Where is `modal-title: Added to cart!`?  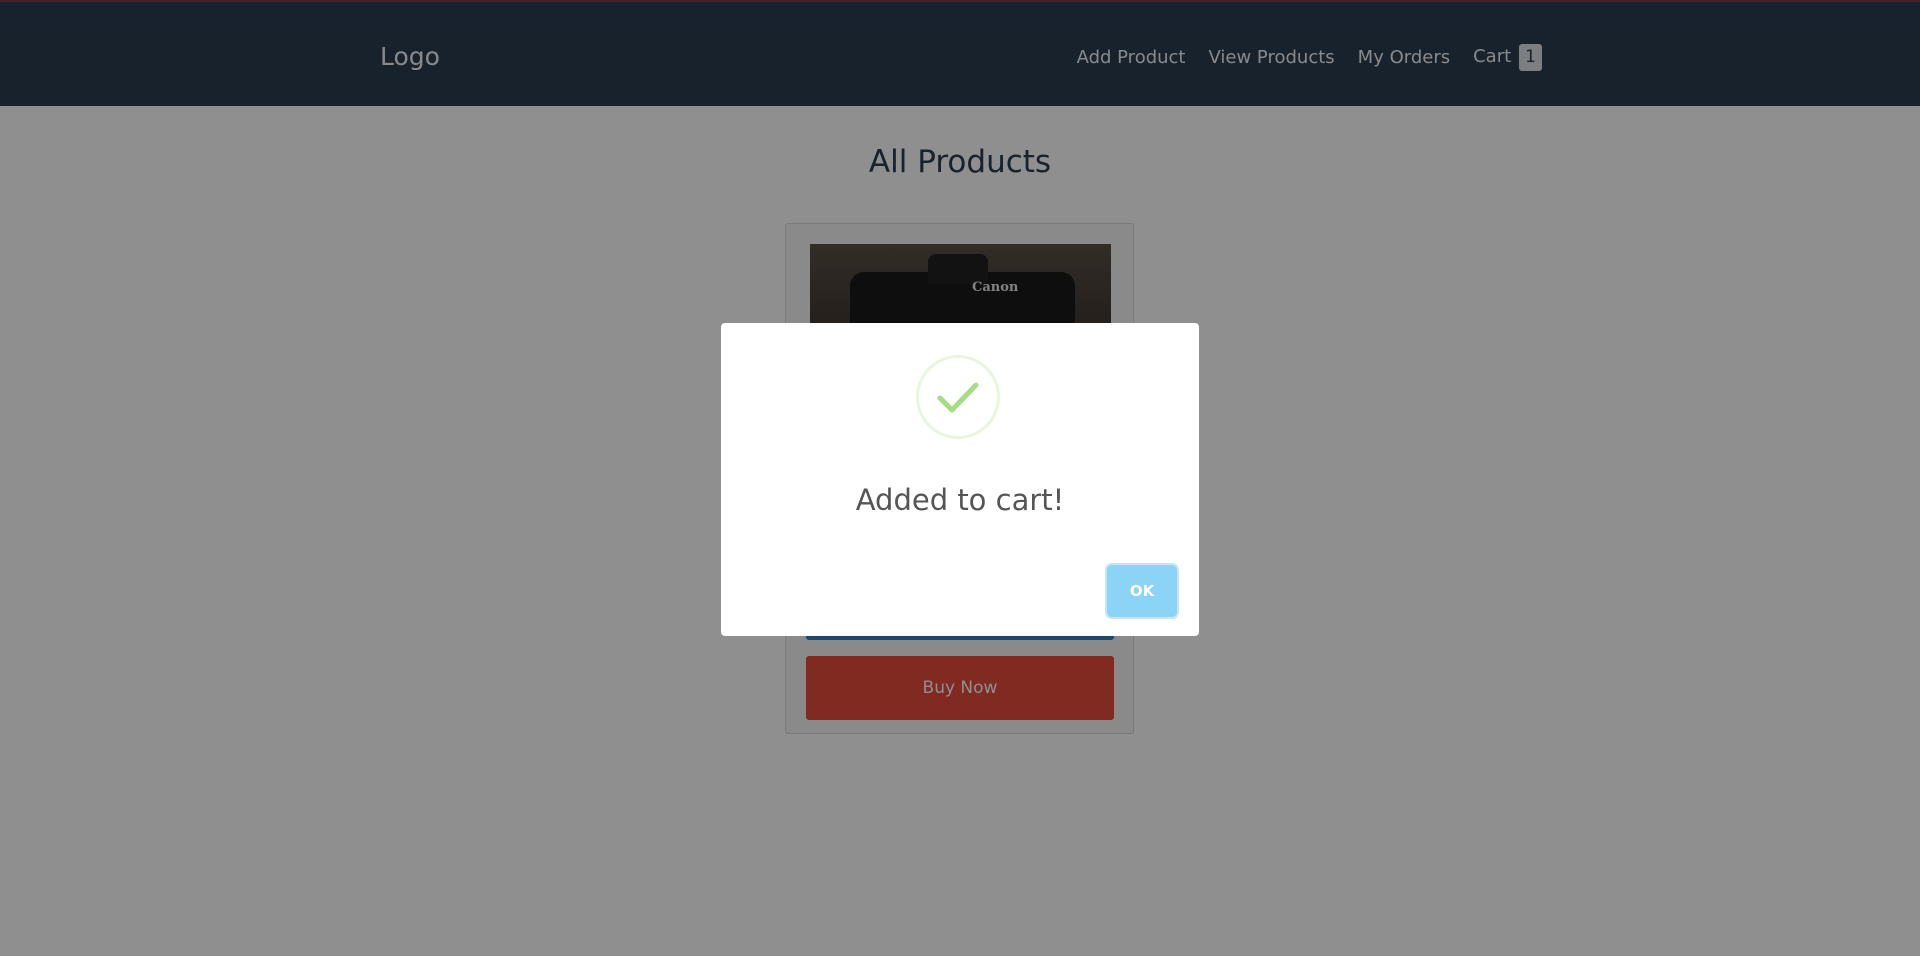 modal-title: Added to cart! is located at coordinates (960, 500).